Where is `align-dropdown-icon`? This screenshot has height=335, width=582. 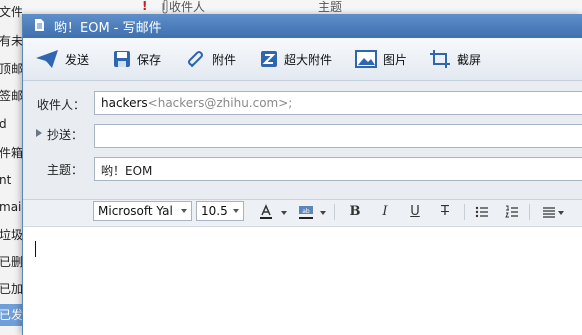 align-dropdown-icon is located at coordinates (561, 213).